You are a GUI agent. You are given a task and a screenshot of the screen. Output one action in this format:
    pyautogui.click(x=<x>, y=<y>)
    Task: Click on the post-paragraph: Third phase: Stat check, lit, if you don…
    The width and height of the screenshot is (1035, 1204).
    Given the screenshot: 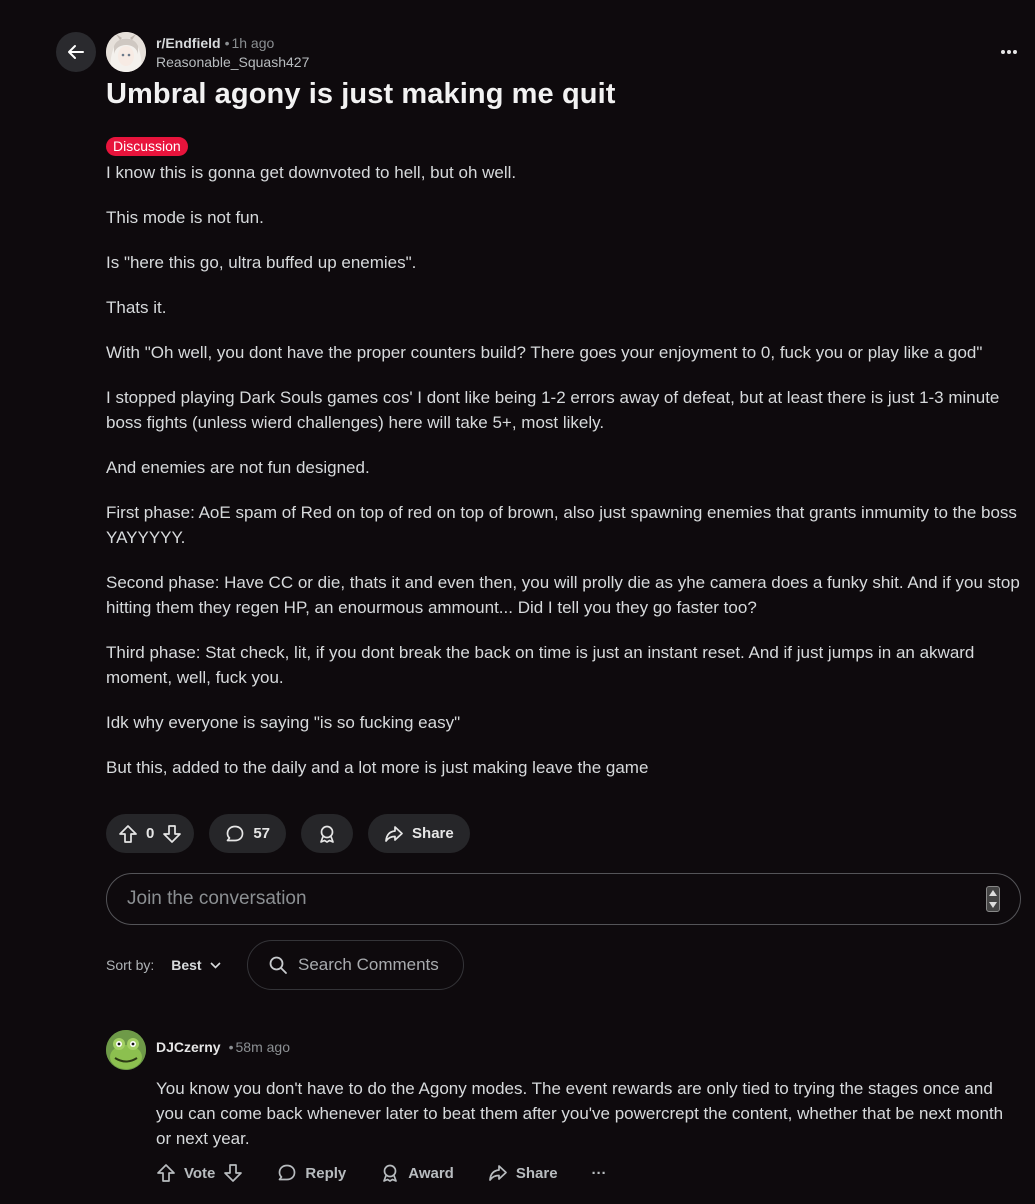 What is the action you would take?
    pyautogui.click(x=540, y=665)
    